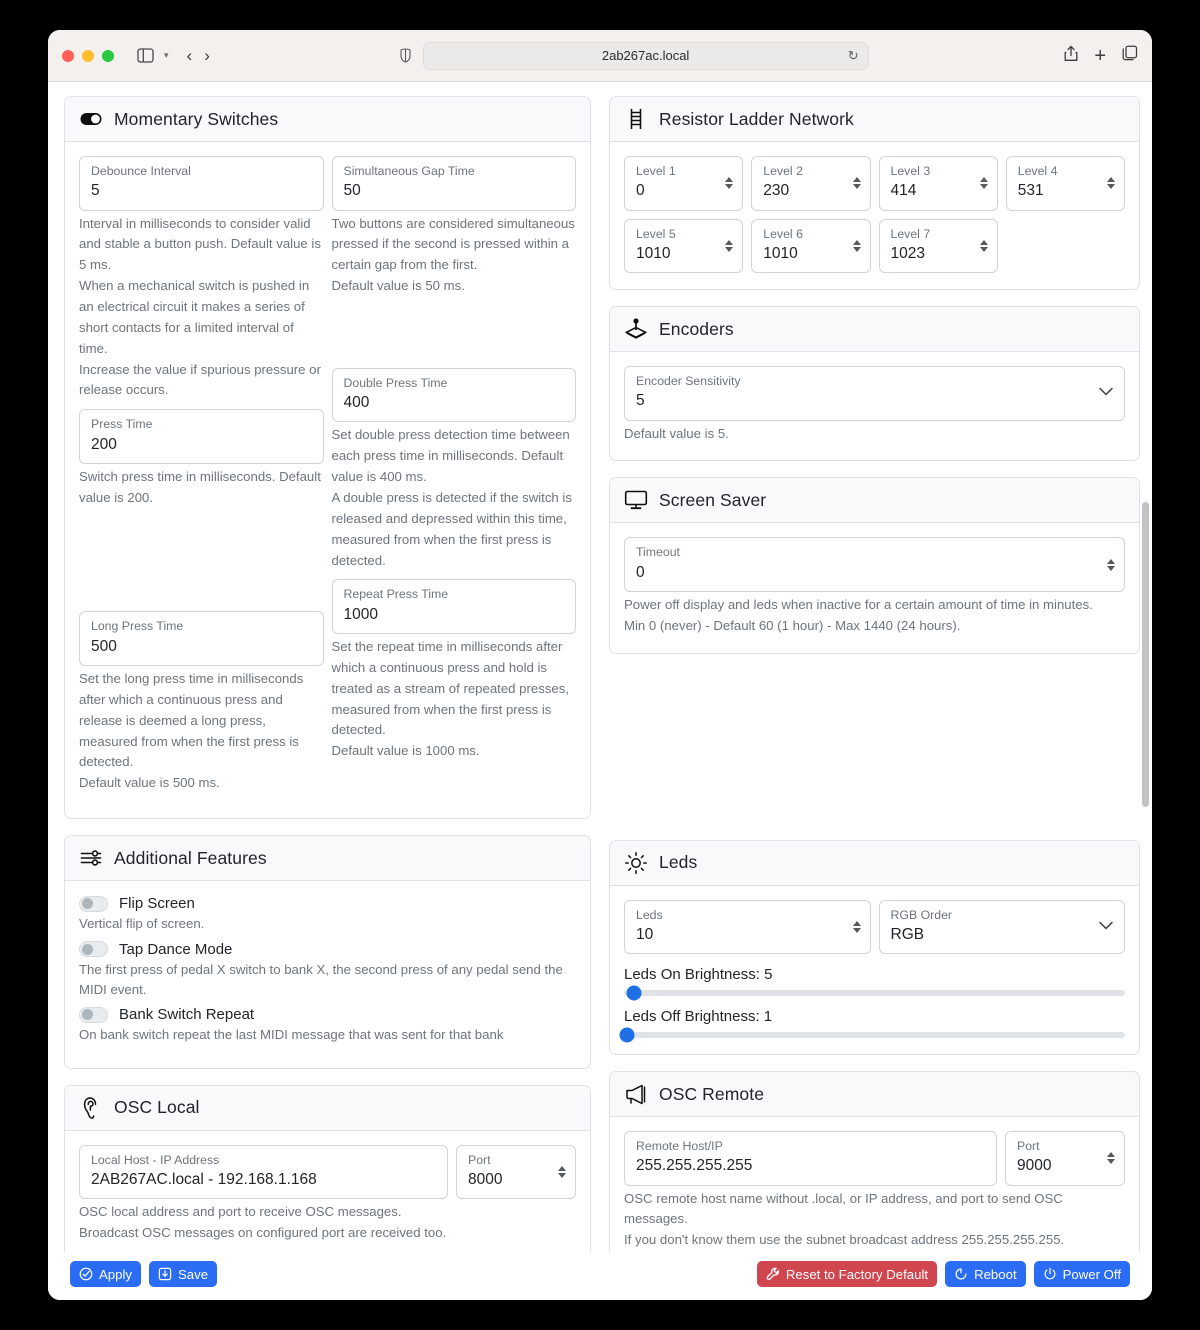 The height and width of the screenshot is (1330, 1200). I want to click on save-button-label: Save, so click(193, 1274).